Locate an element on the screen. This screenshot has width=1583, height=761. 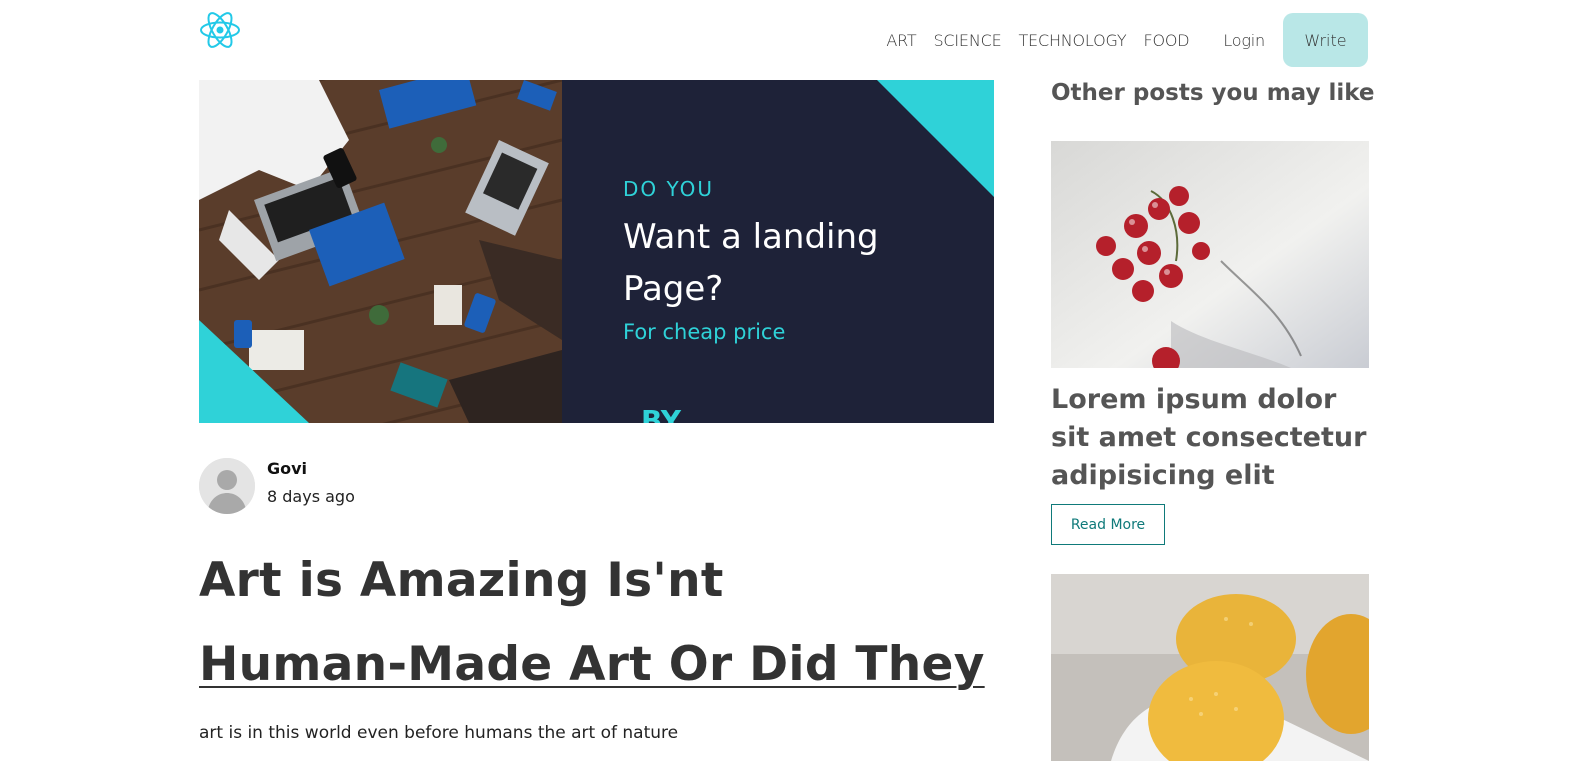
avatar is located at coordinates (227, 486).